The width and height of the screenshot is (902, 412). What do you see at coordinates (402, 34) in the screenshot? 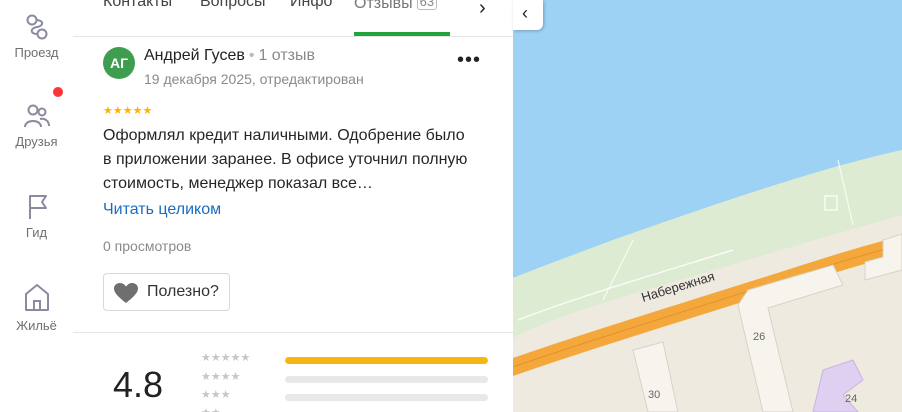
I see `active-tab-underline` at bounding box center [402, 34].